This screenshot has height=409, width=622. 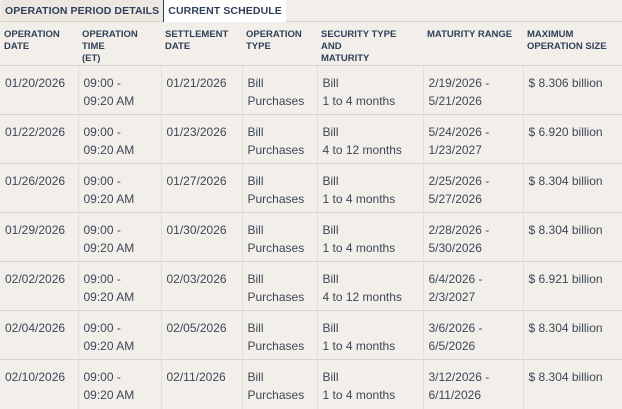 I want to click on cell-text: 09:00 -, so click(x=102, y=377).